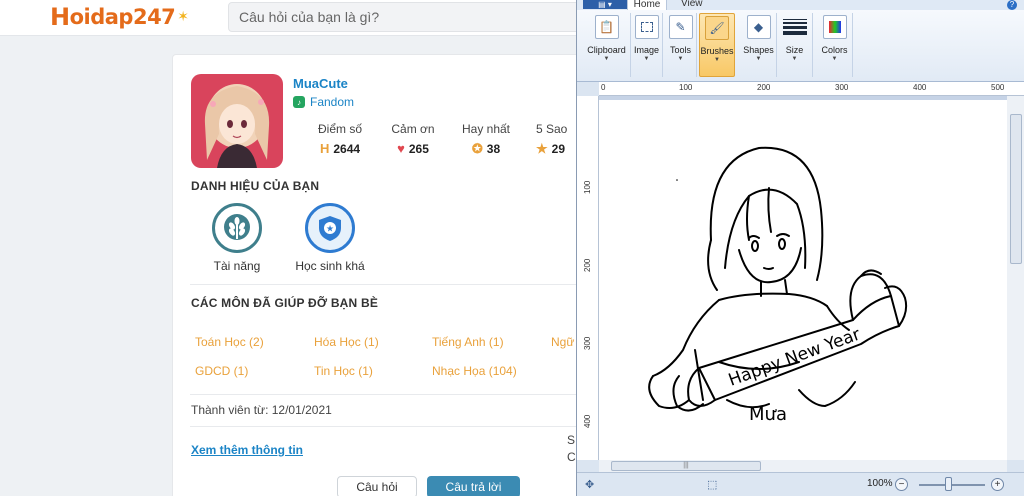 The image size is (1024, 496). What do you see at coordinates (758, 27) in the screenshot?
I see `shapes-icon: ◆` at bounding box center [758, 27].